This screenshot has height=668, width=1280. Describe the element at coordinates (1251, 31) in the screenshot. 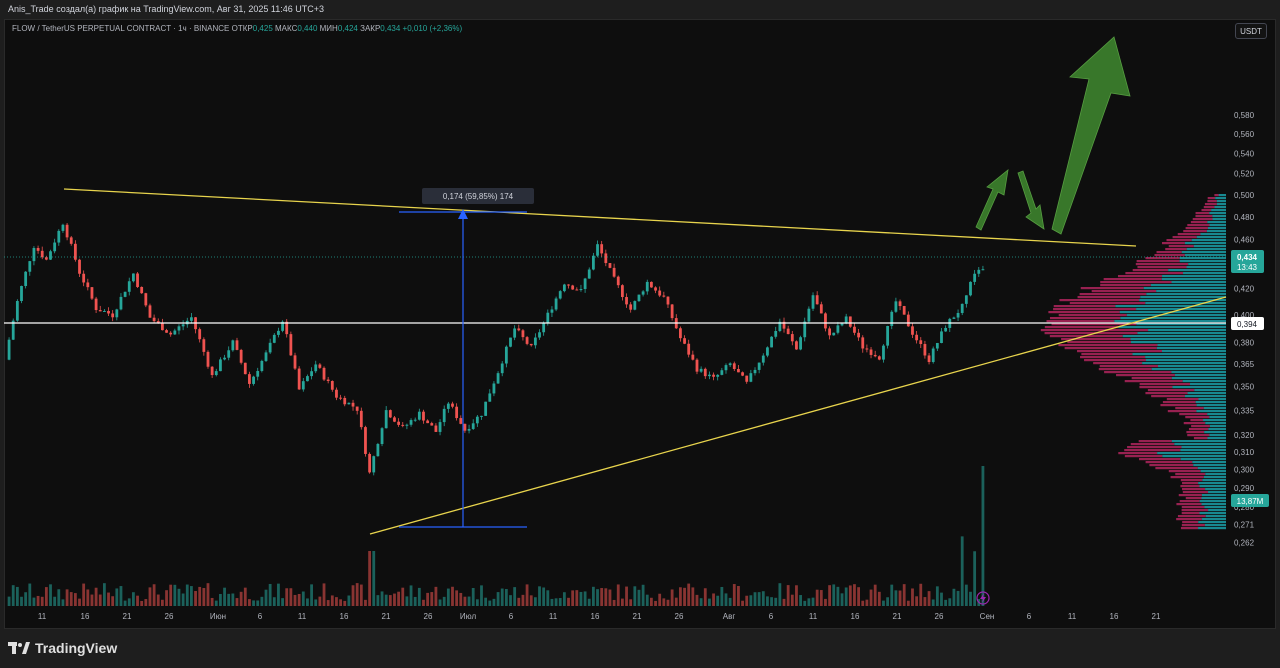

I see `currency-button: USDT` at that location.